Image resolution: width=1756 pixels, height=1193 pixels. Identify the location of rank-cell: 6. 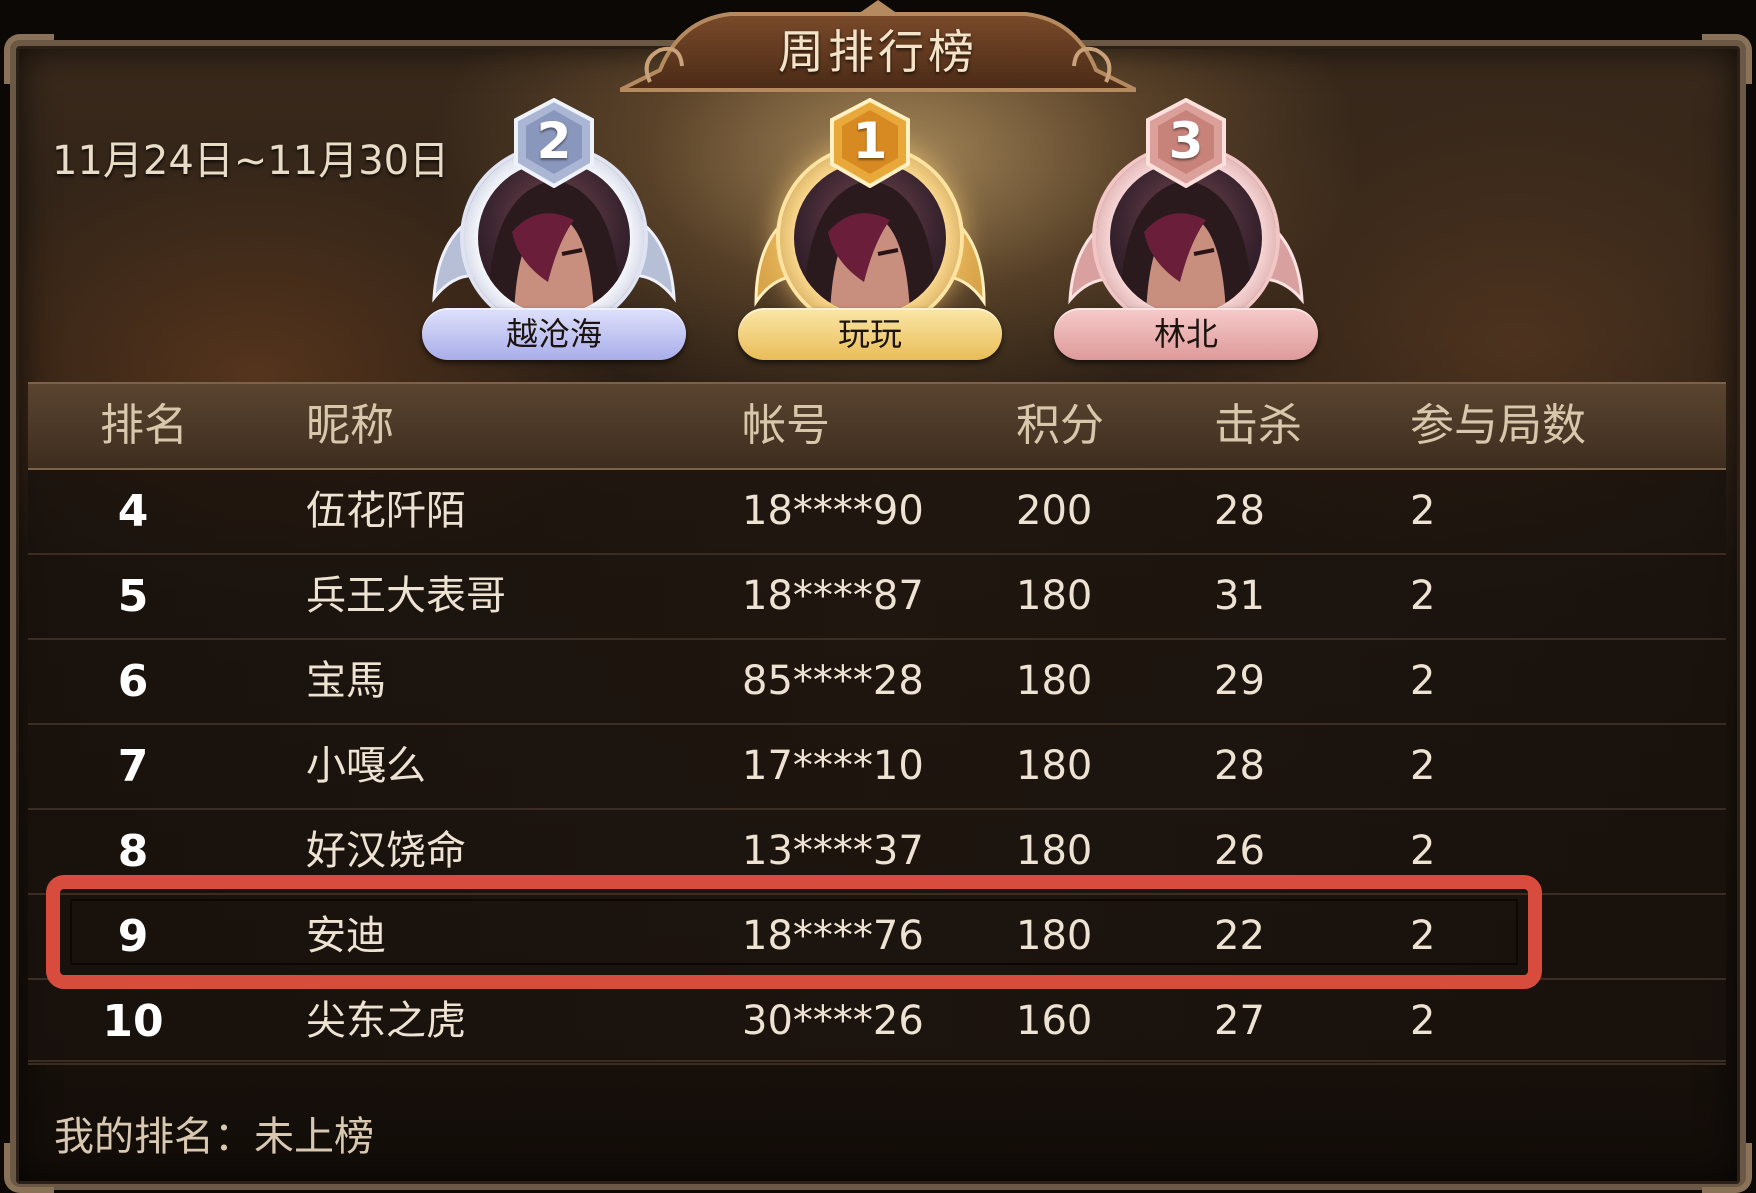
(133, 681).